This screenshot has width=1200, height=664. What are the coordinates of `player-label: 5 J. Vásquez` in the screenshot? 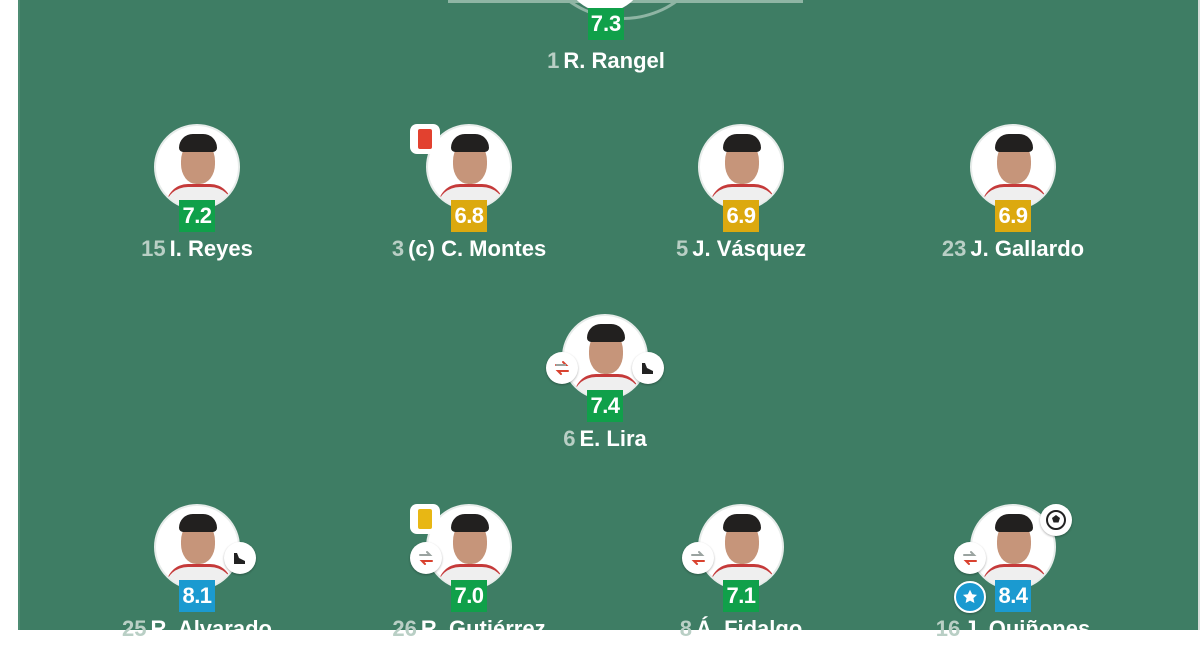 It's located at (741, 249).